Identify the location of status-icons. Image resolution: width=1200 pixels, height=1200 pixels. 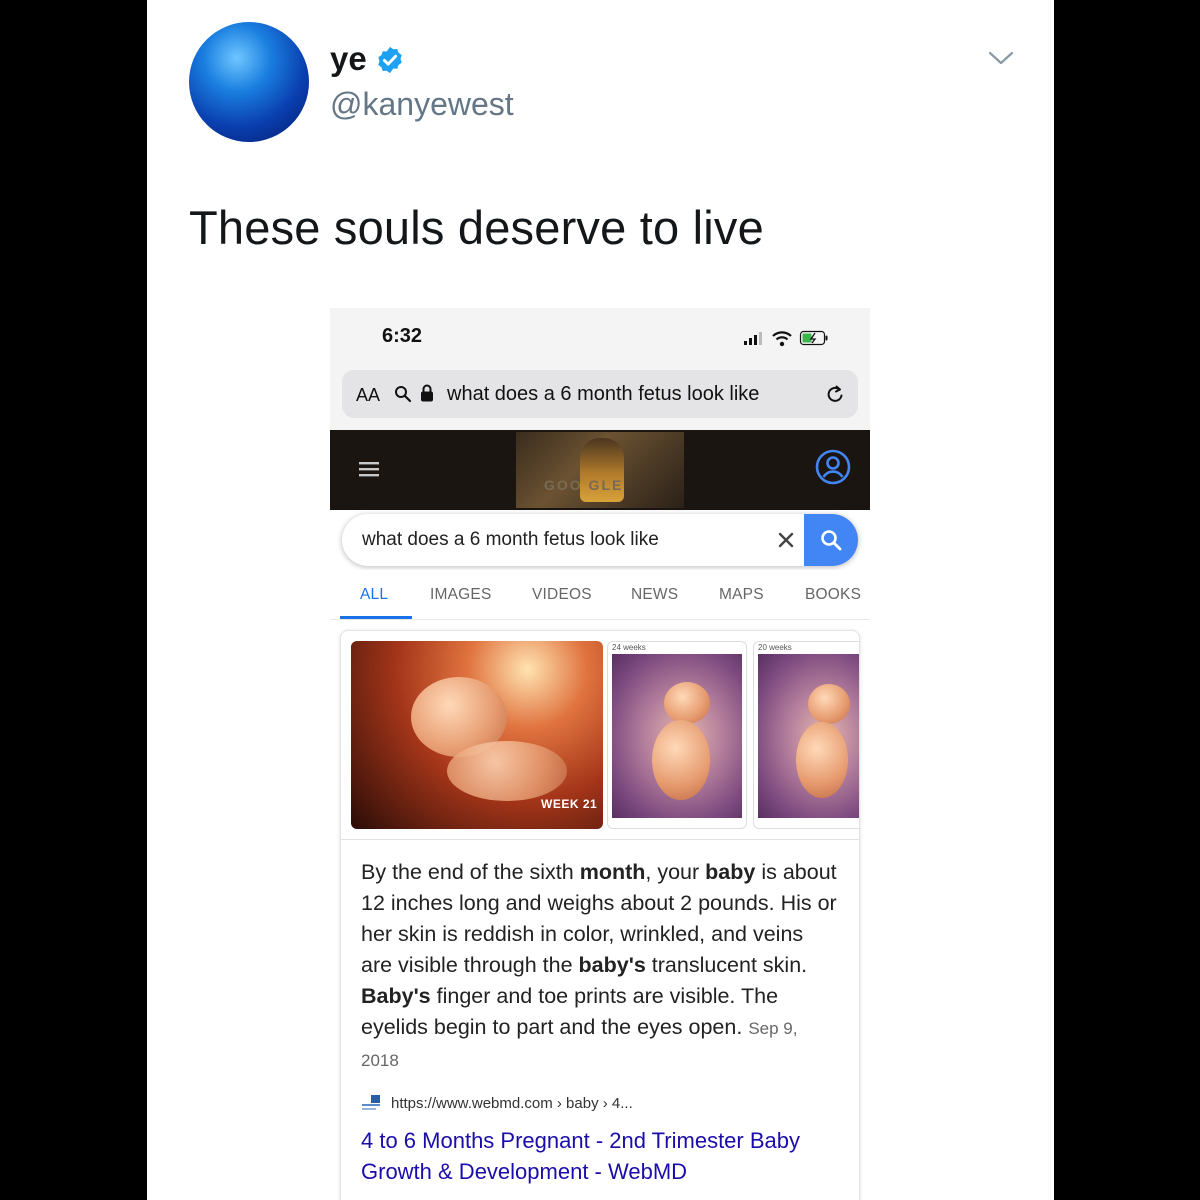
(786, 338).